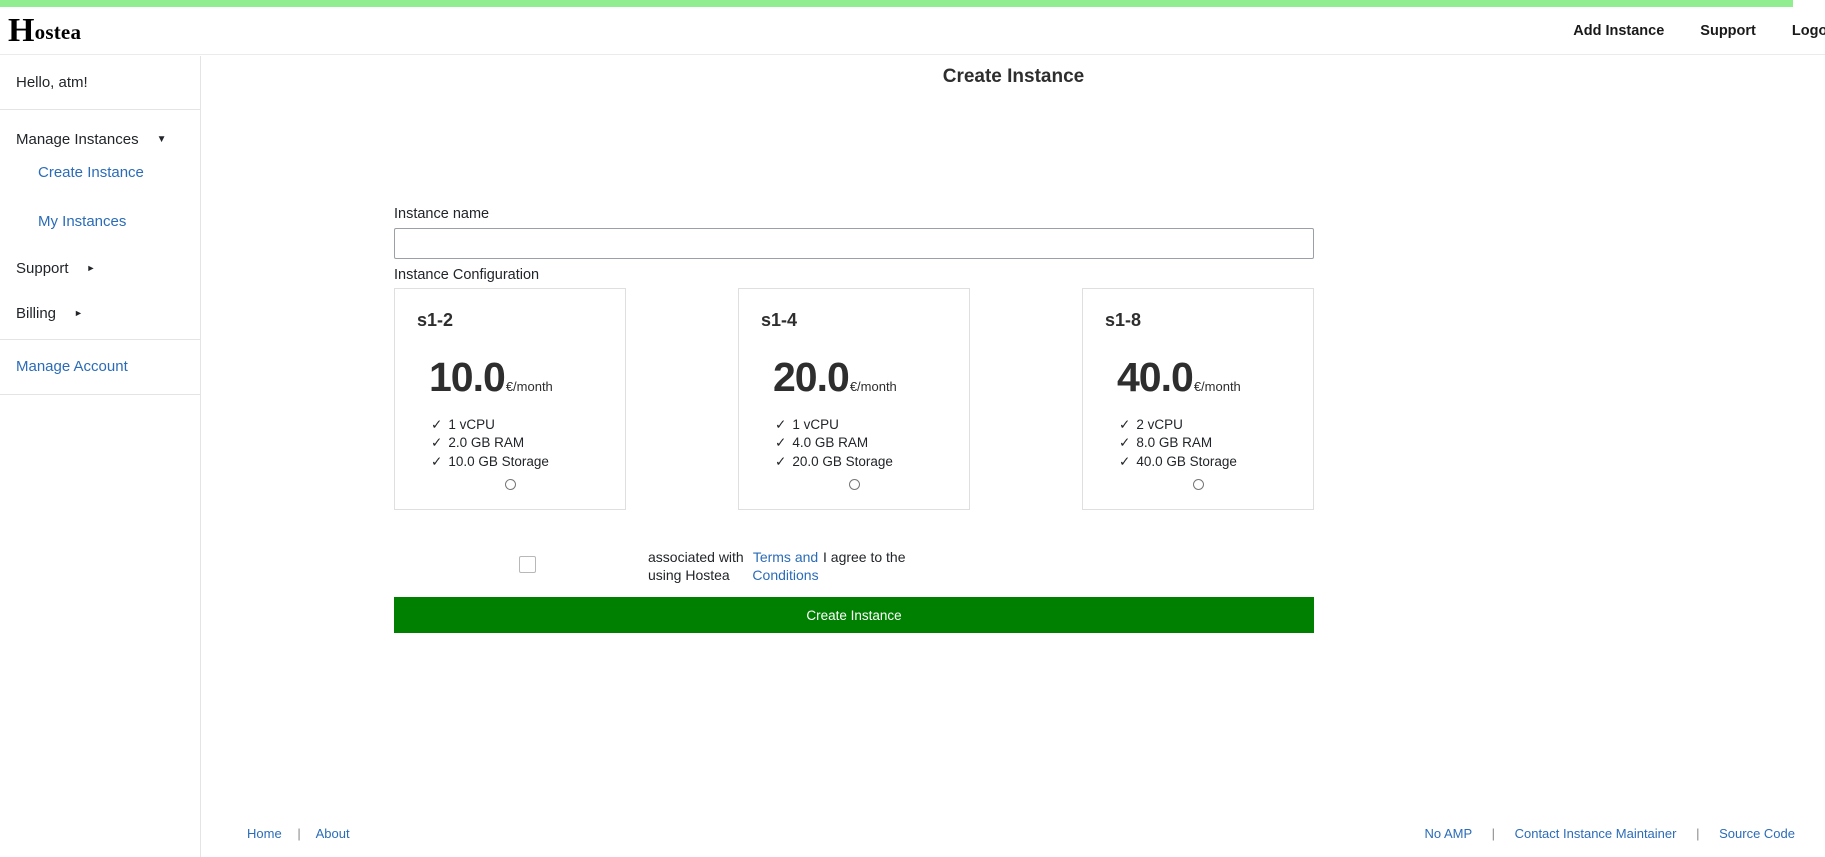 Image resolution: width=1825 pixels, height=857 pixels. I want to click on footer-link-contact-maintainer: Contact Instance Maintainer, so click(1596, 833).